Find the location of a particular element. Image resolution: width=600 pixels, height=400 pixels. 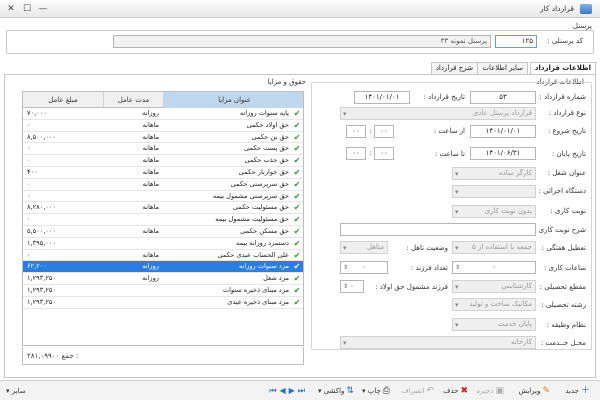

table-row: ✔ حق اولاد حکمی ماهانه ۰ is located at coordinates (163, 126).